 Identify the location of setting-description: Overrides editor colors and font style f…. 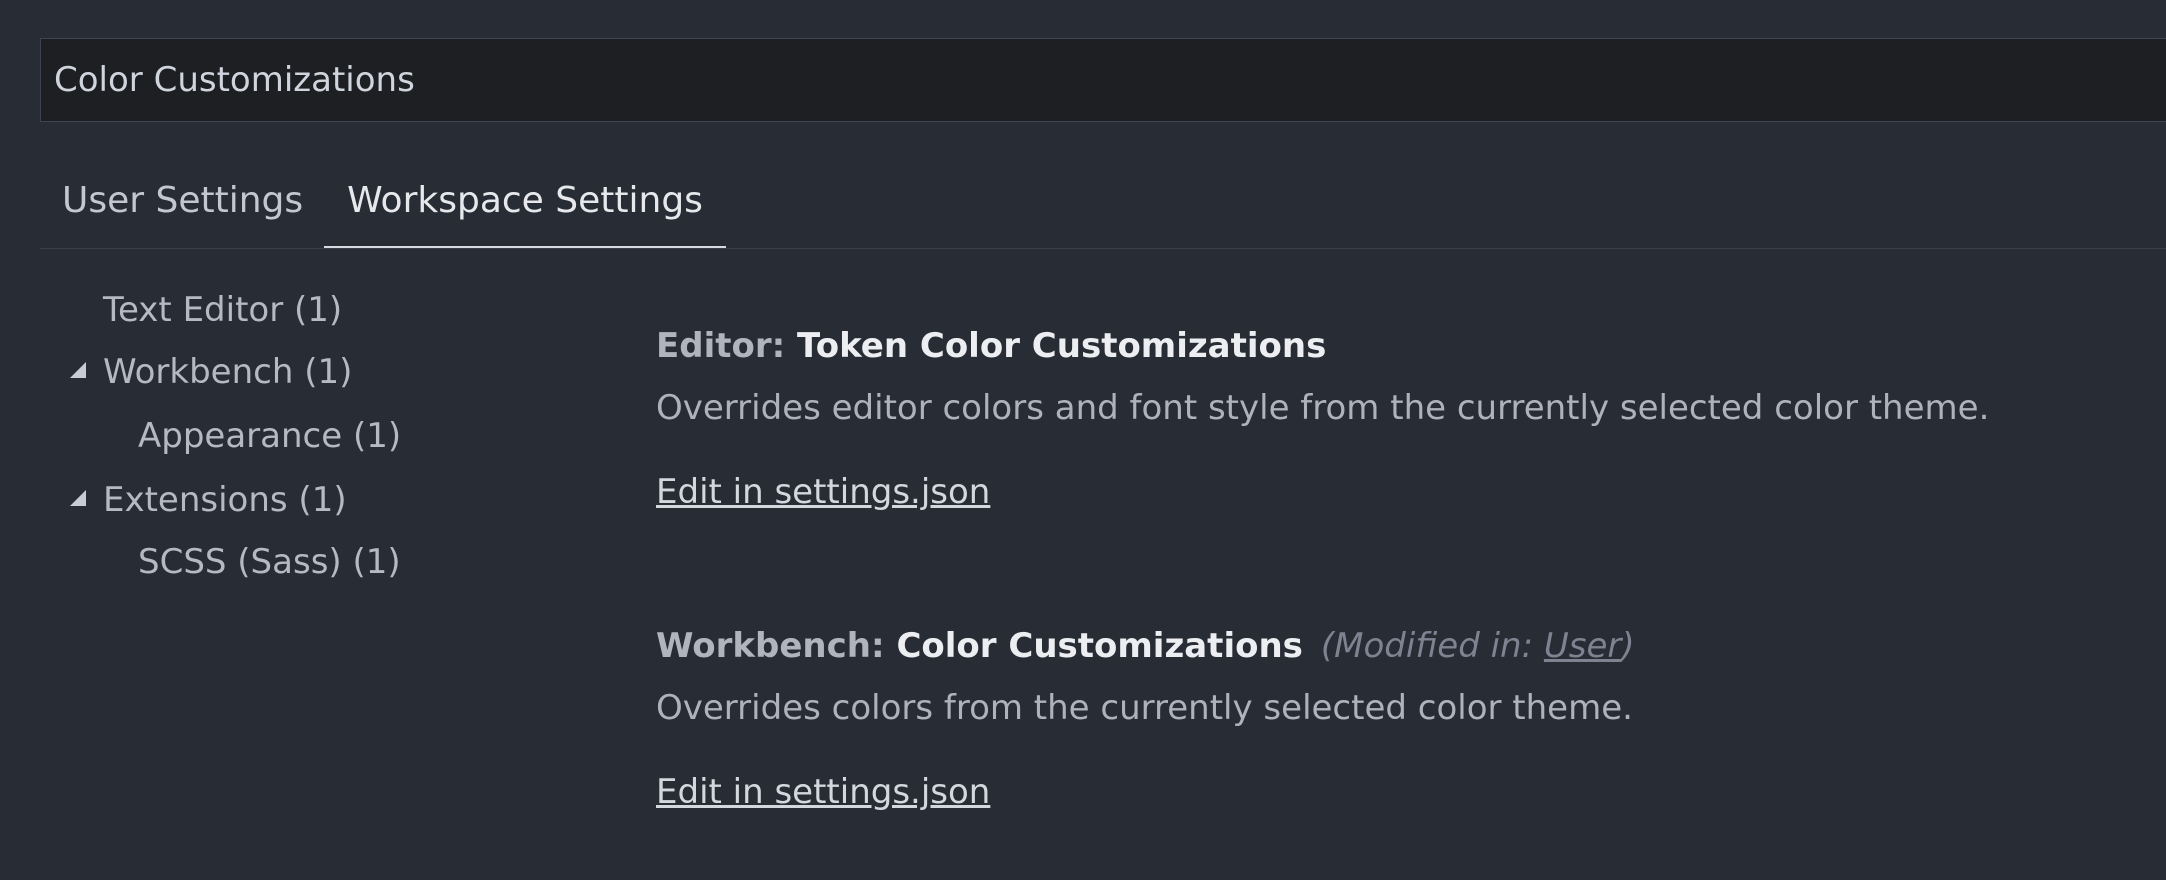
(1323, 408).